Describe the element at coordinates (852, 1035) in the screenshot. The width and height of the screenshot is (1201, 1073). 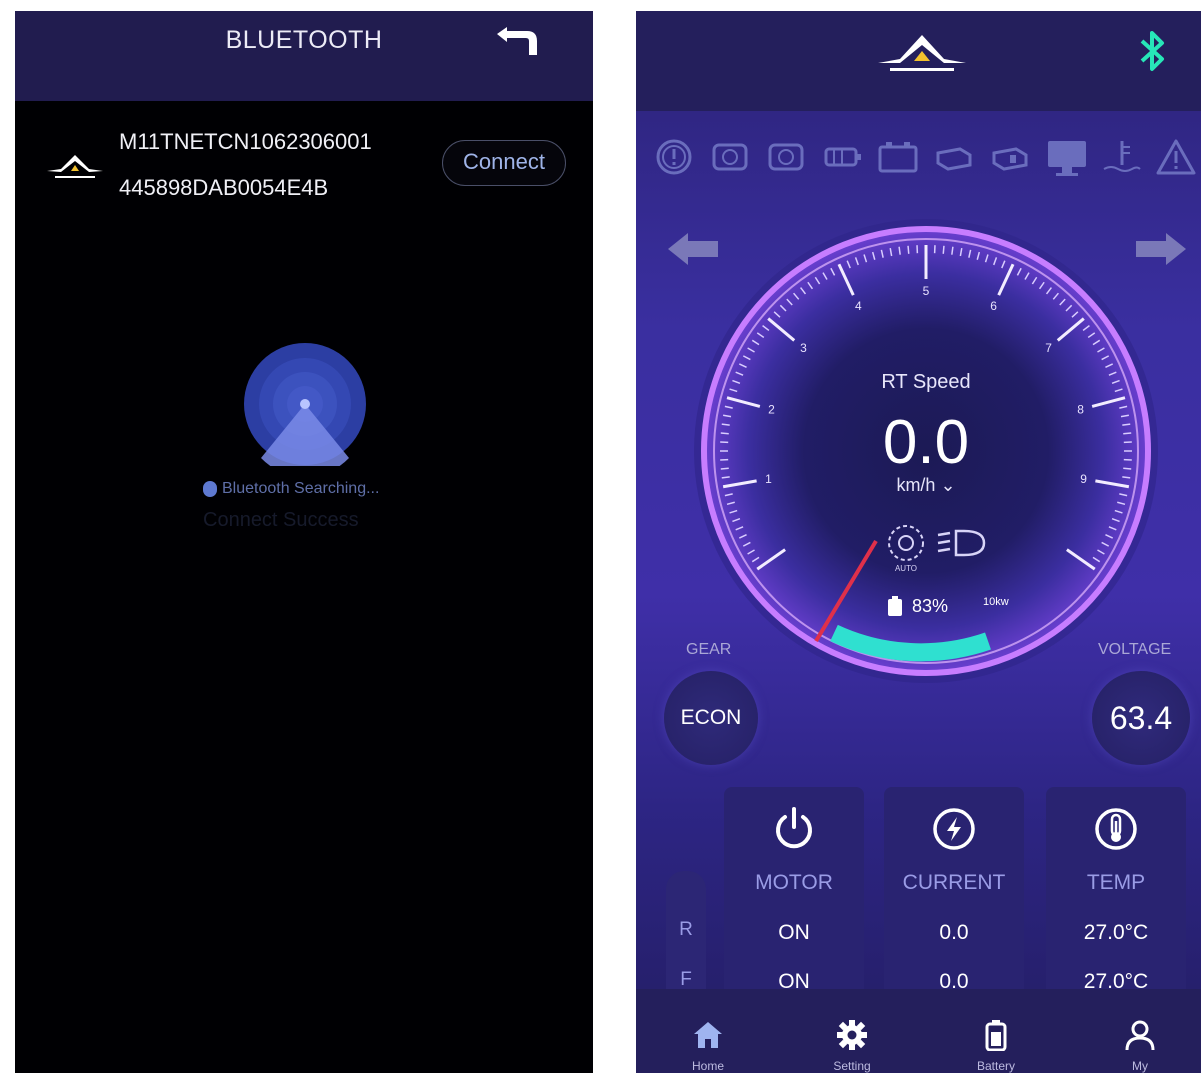
I see `gear-icon` at that location.